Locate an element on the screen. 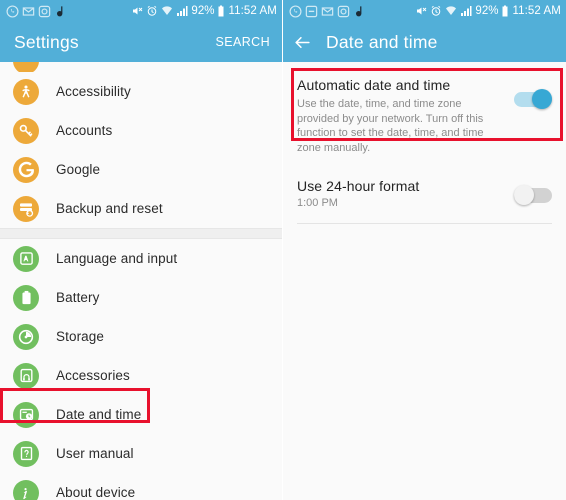 This screenshot has height=500, width=566. settings-row-user-manual: User manual is located at coordinates (141, 453).